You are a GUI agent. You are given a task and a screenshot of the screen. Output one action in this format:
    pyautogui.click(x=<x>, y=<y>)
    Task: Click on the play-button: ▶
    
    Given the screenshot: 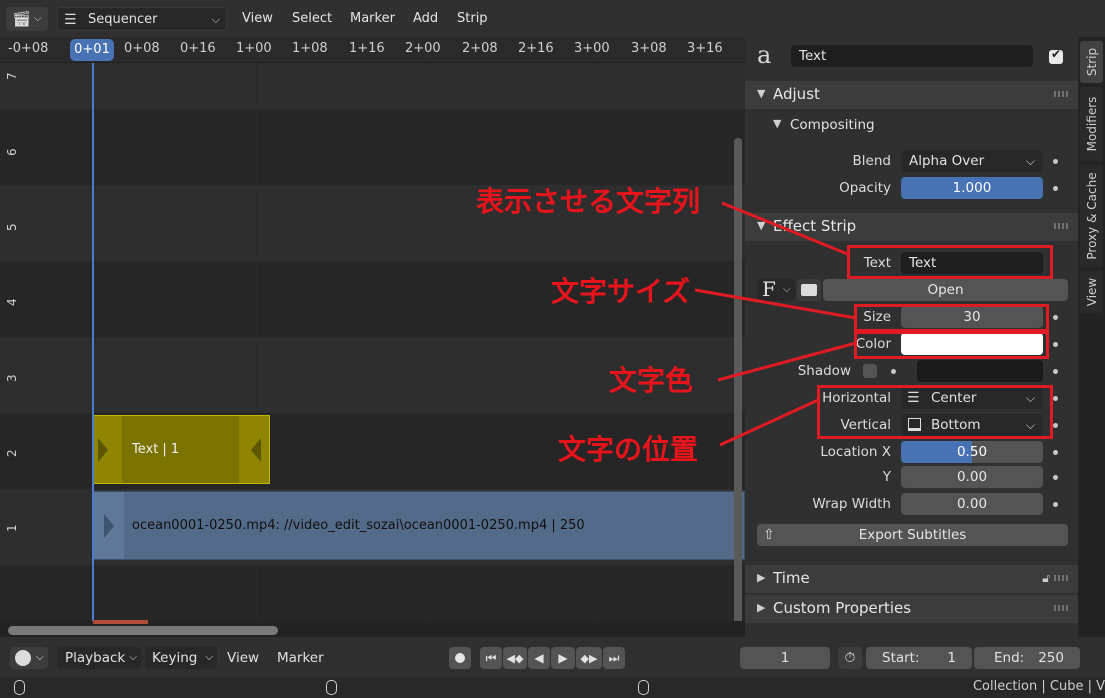 What is the action you would take?
    pyautogui.click(x=563, y=658)
    